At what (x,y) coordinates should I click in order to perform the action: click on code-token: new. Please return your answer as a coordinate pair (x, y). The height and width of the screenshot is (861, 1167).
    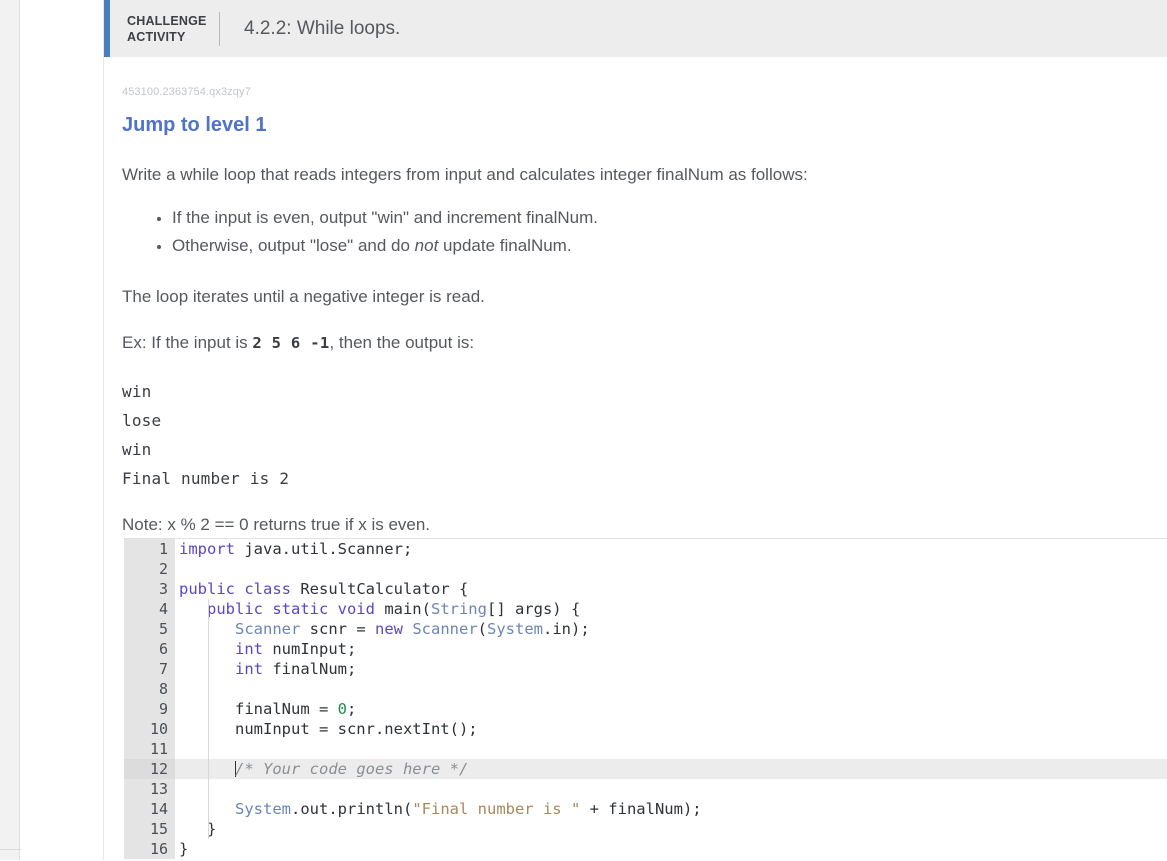
    Looking at the image, I should click on (389, 629).